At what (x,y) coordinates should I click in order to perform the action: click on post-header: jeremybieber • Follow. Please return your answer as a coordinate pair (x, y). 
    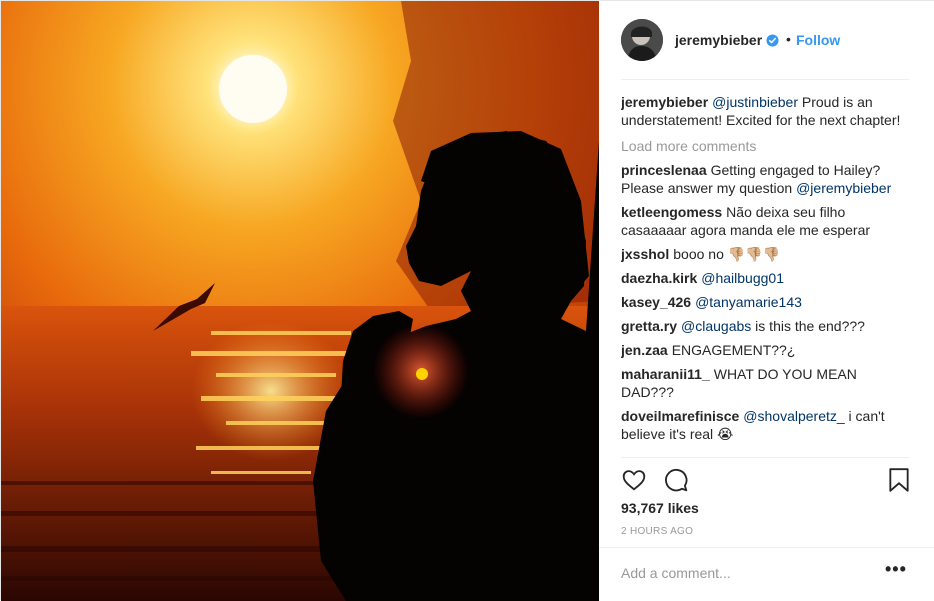
    Looking at the image, I should click on (766, 40).